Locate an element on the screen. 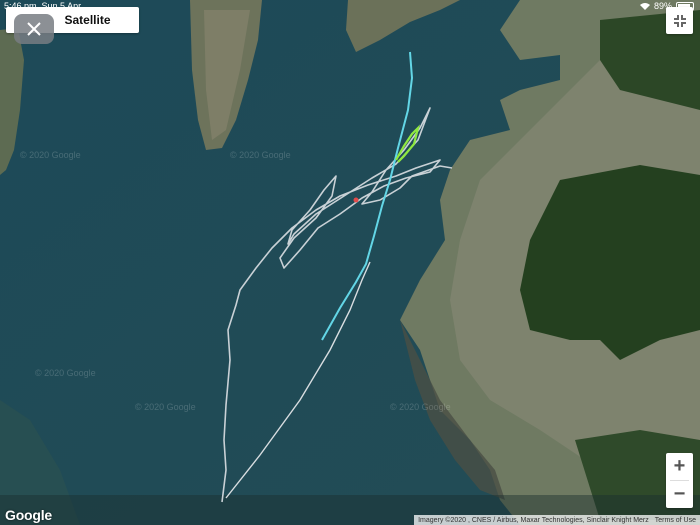 This screenshot has height=525, width=700. fullscreen-button is located at coordinates (679, 20).